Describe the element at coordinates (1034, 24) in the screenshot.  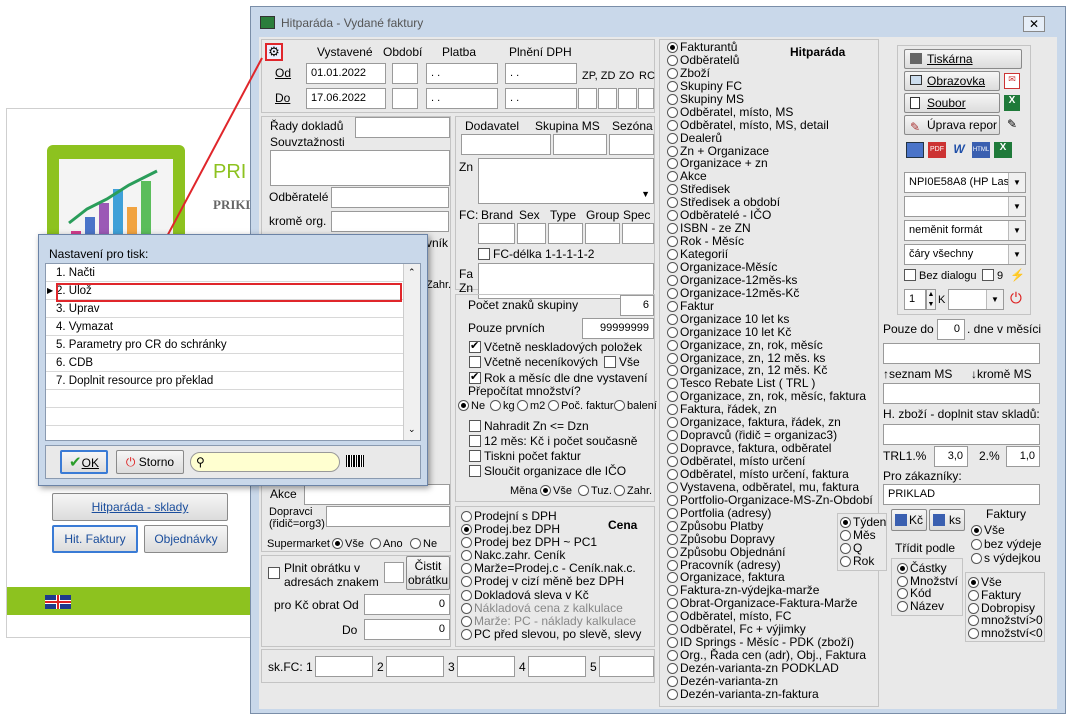
I see `close-window-button: ✕` at that location.